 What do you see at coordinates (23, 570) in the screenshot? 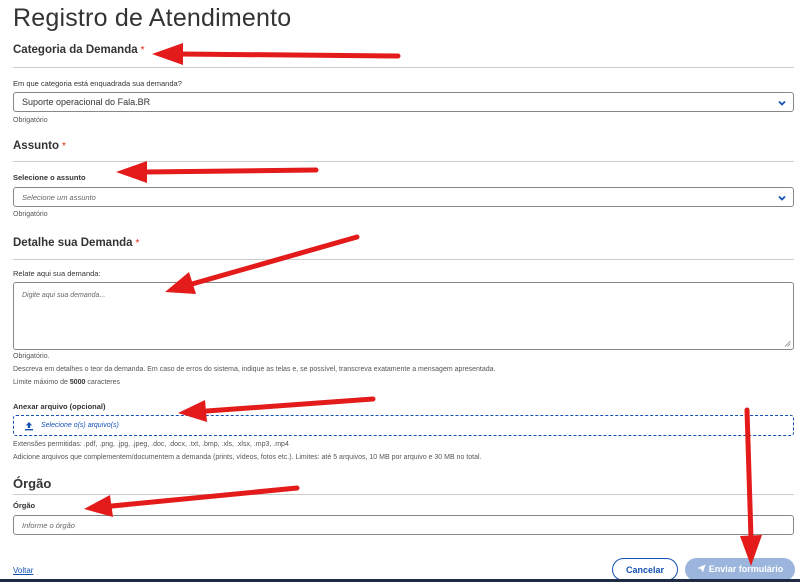
I see `back-link: Voltar` at bounding box center [23, 570].